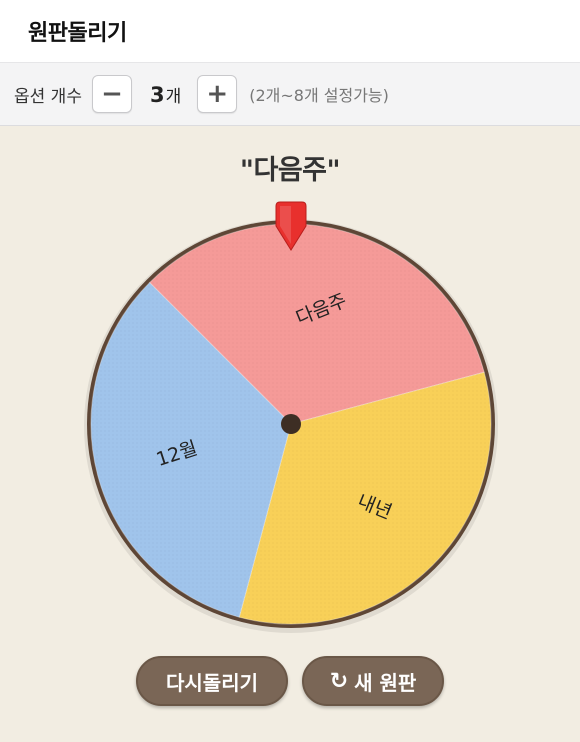 The height and width of the screenshot is (742, 580). Describe the element at coordinates (339, 681) in the screenshot. I see `refresh-icon: ↻` at that location.